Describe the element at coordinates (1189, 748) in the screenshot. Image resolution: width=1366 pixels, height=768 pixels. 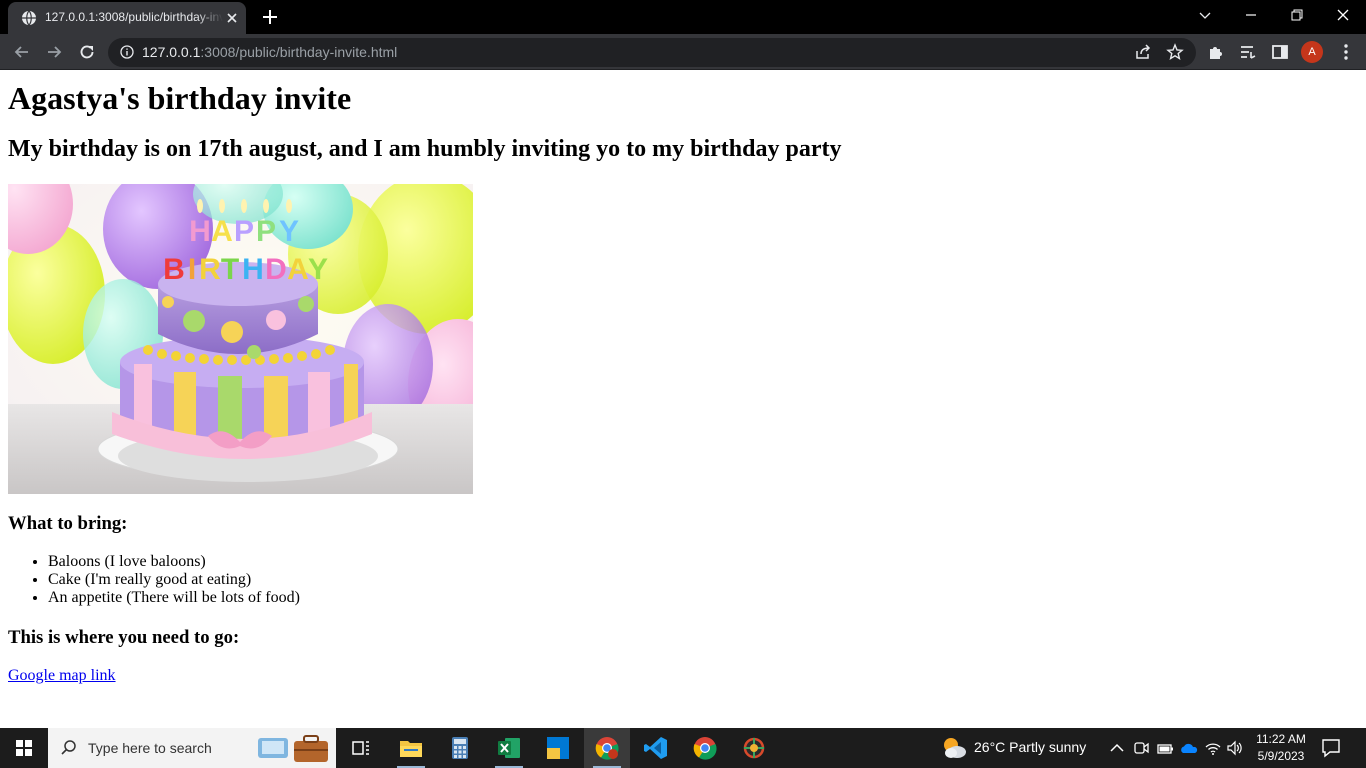
I see `onedrive-icon` at that location.